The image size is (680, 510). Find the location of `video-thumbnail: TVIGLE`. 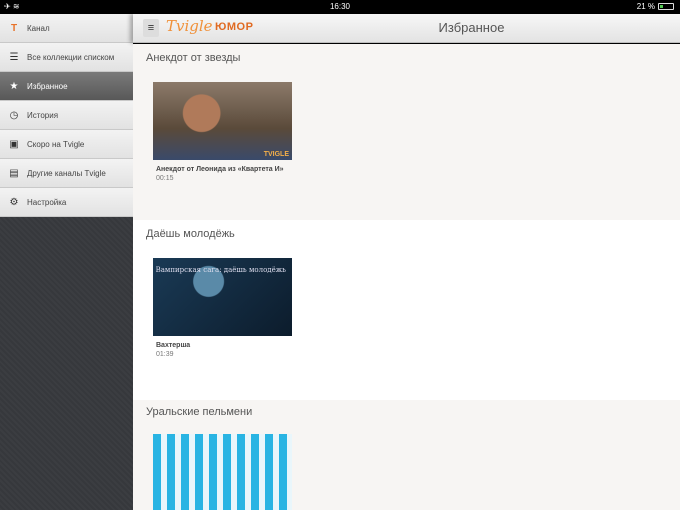

video-thumbnail: TVIGLE is located at coordinates (222, 121).